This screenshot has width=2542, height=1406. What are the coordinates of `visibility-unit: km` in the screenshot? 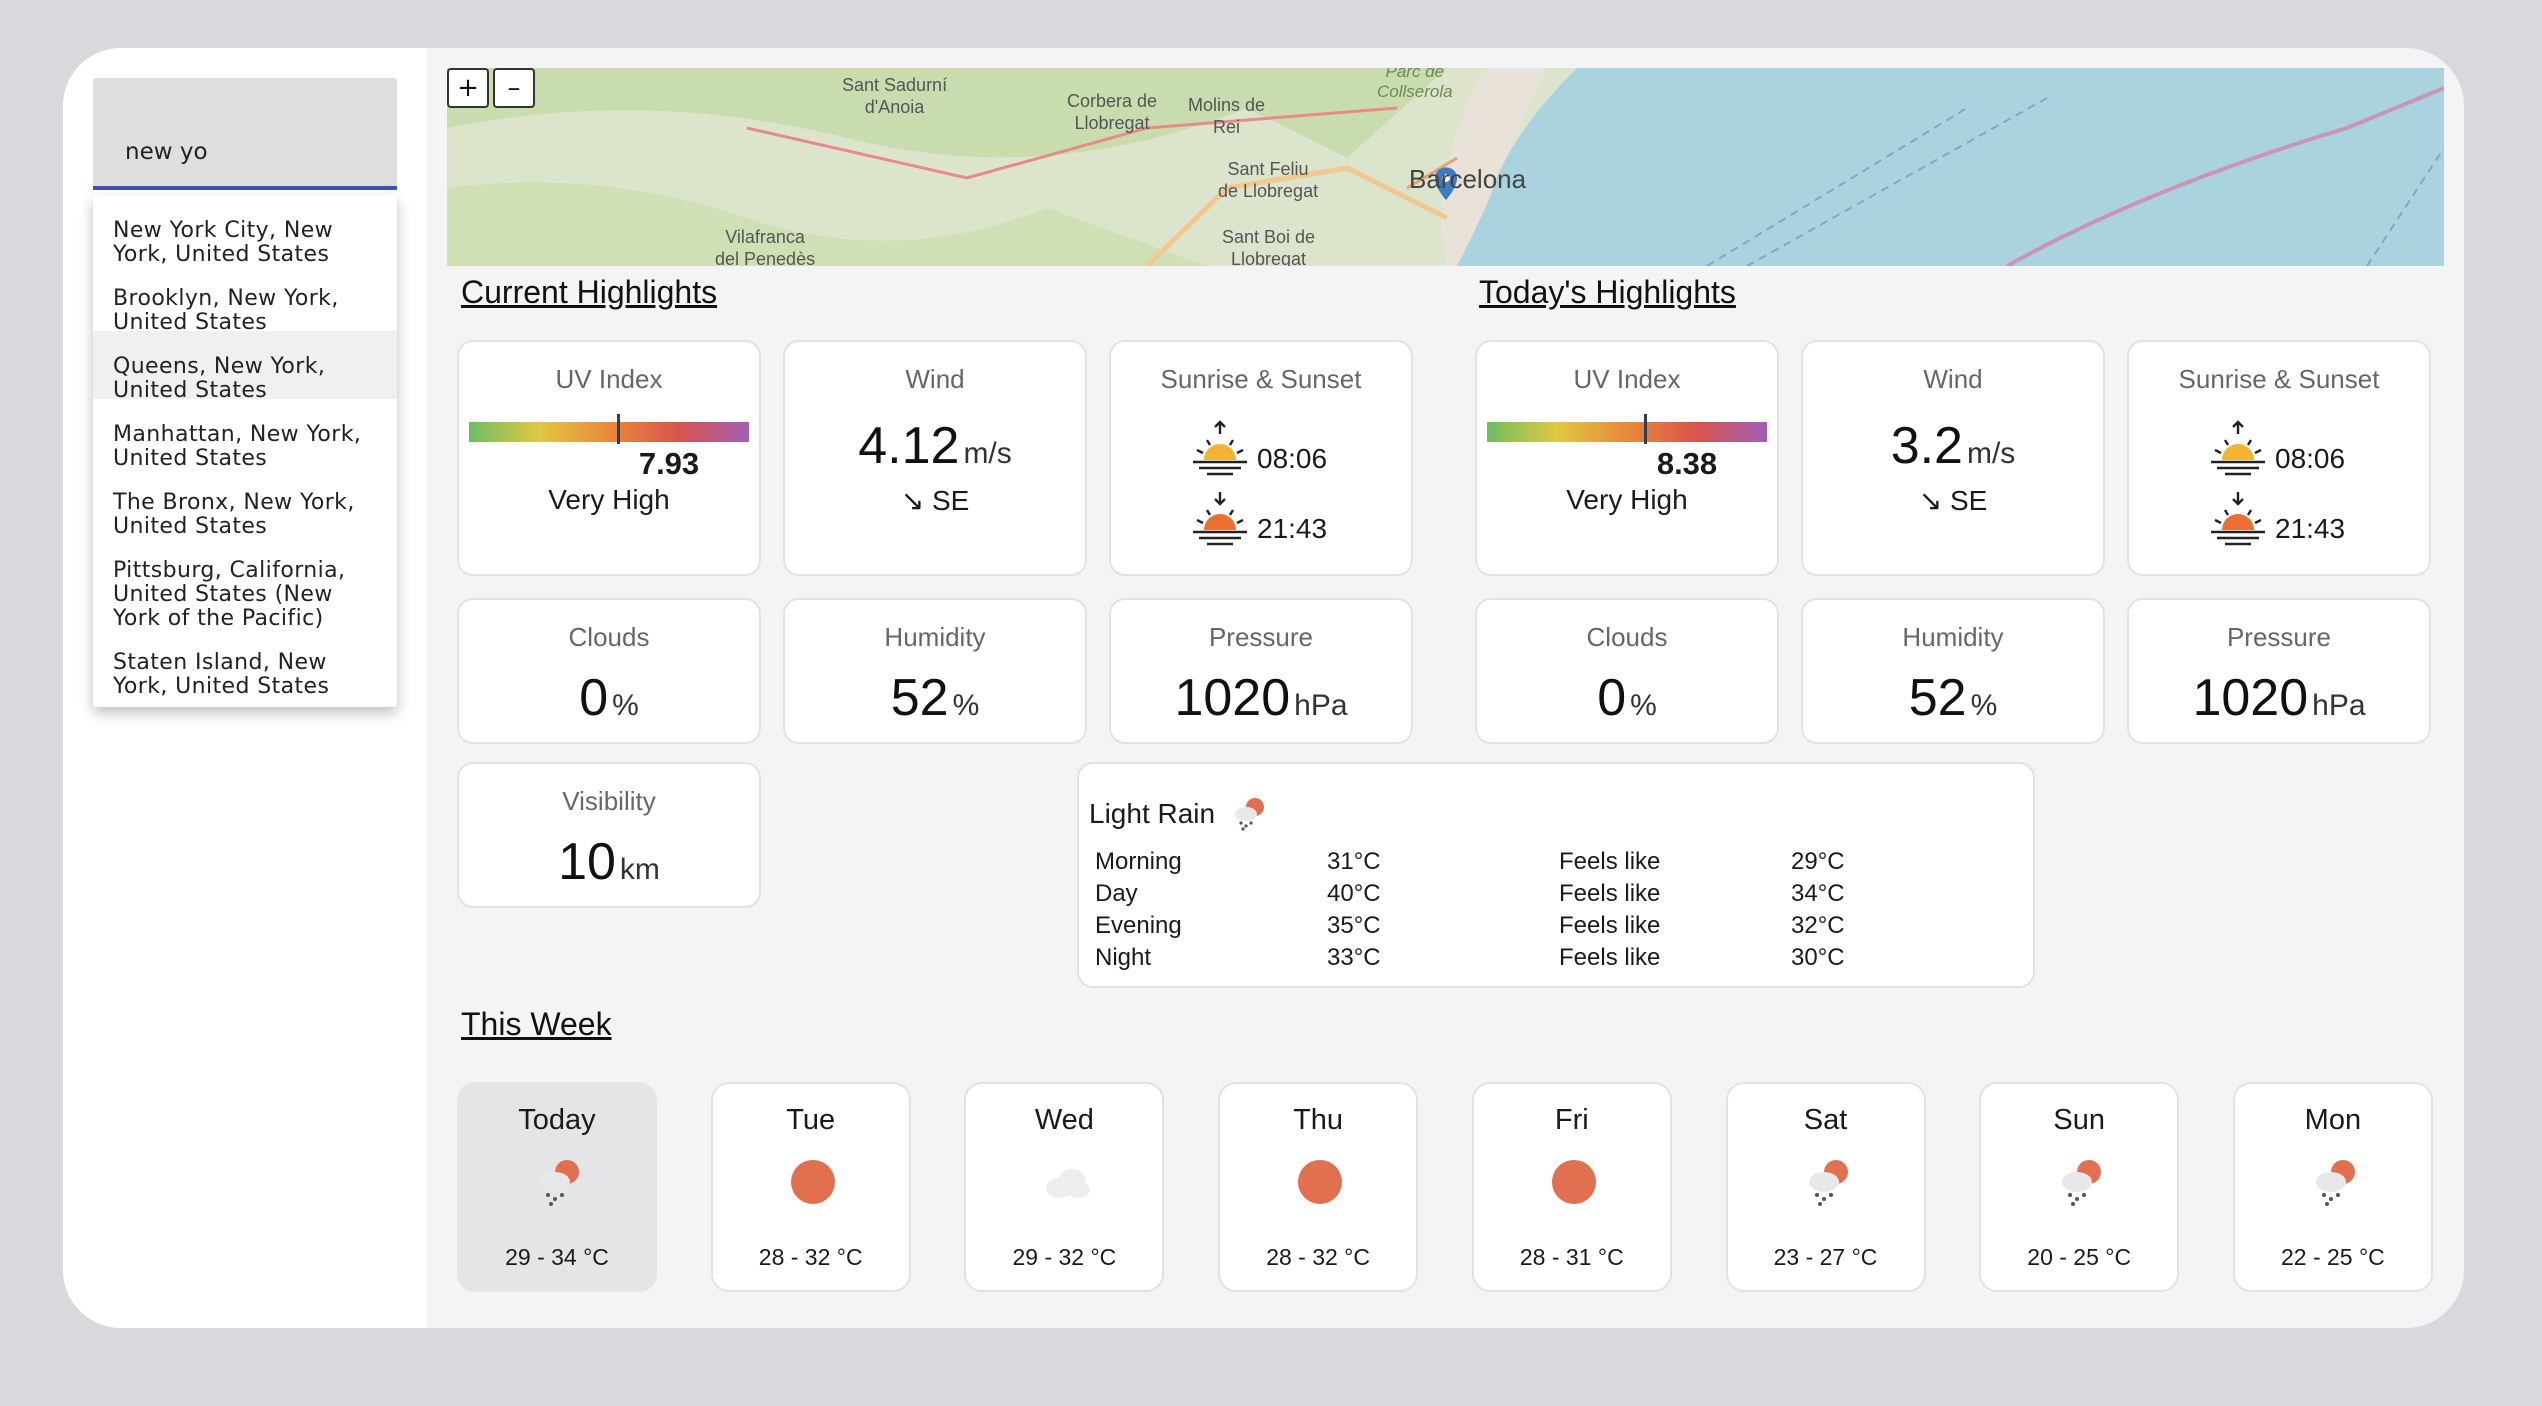 It's located at (639, 869).